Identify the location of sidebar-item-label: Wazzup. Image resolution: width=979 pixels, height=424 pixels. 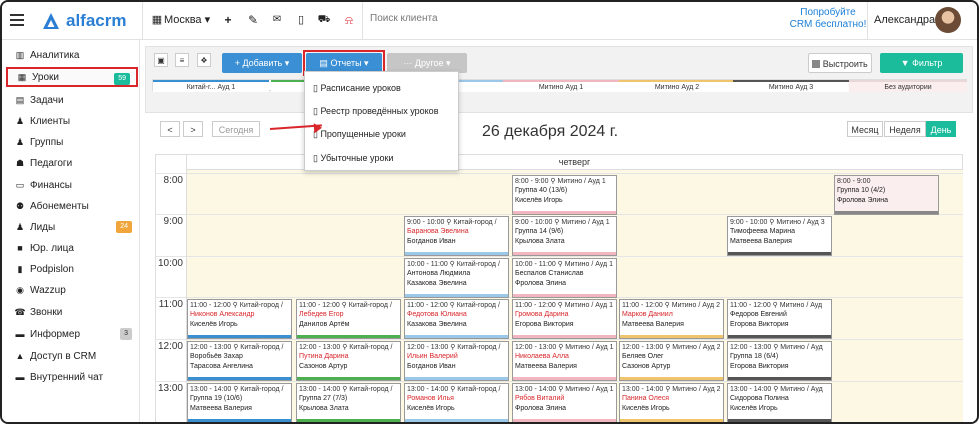
(48, 290).